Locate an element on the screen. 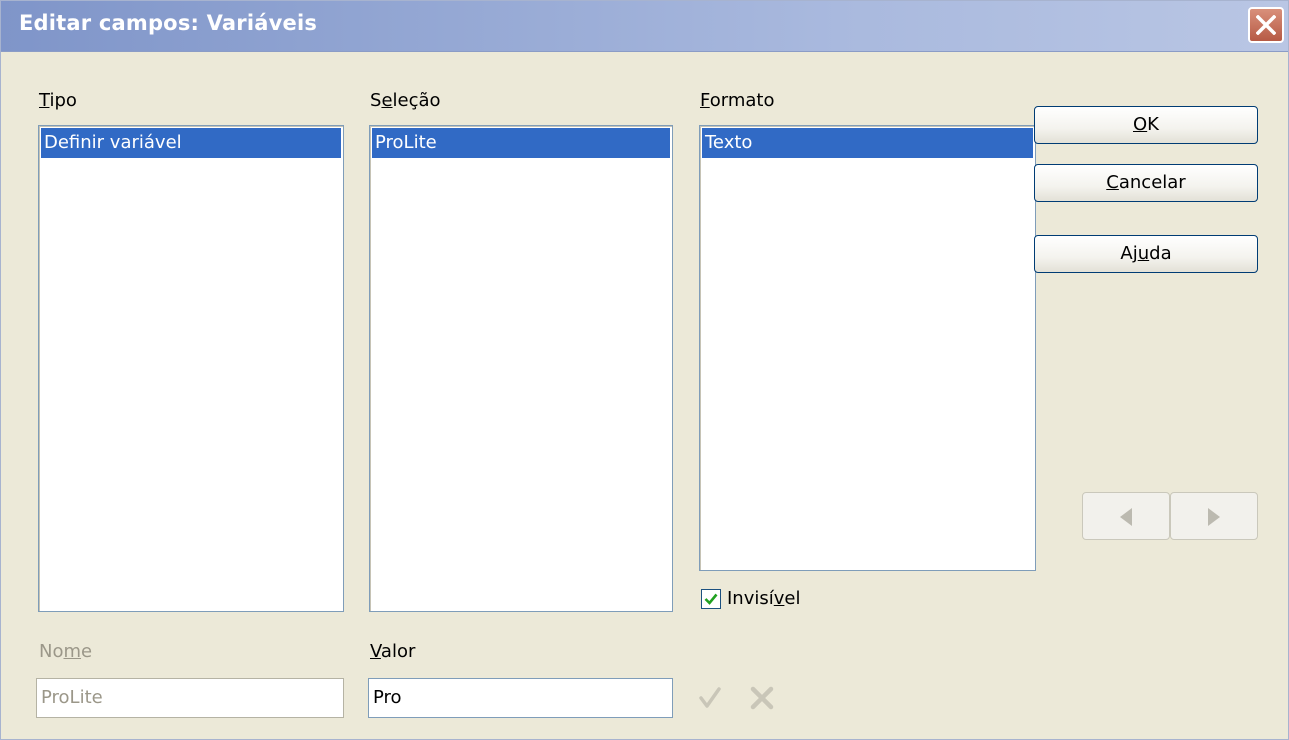 Image resolution: width=1289 pixels, height=740 pixels. selecao-label: Seleção is located at coordinates (405, 100).